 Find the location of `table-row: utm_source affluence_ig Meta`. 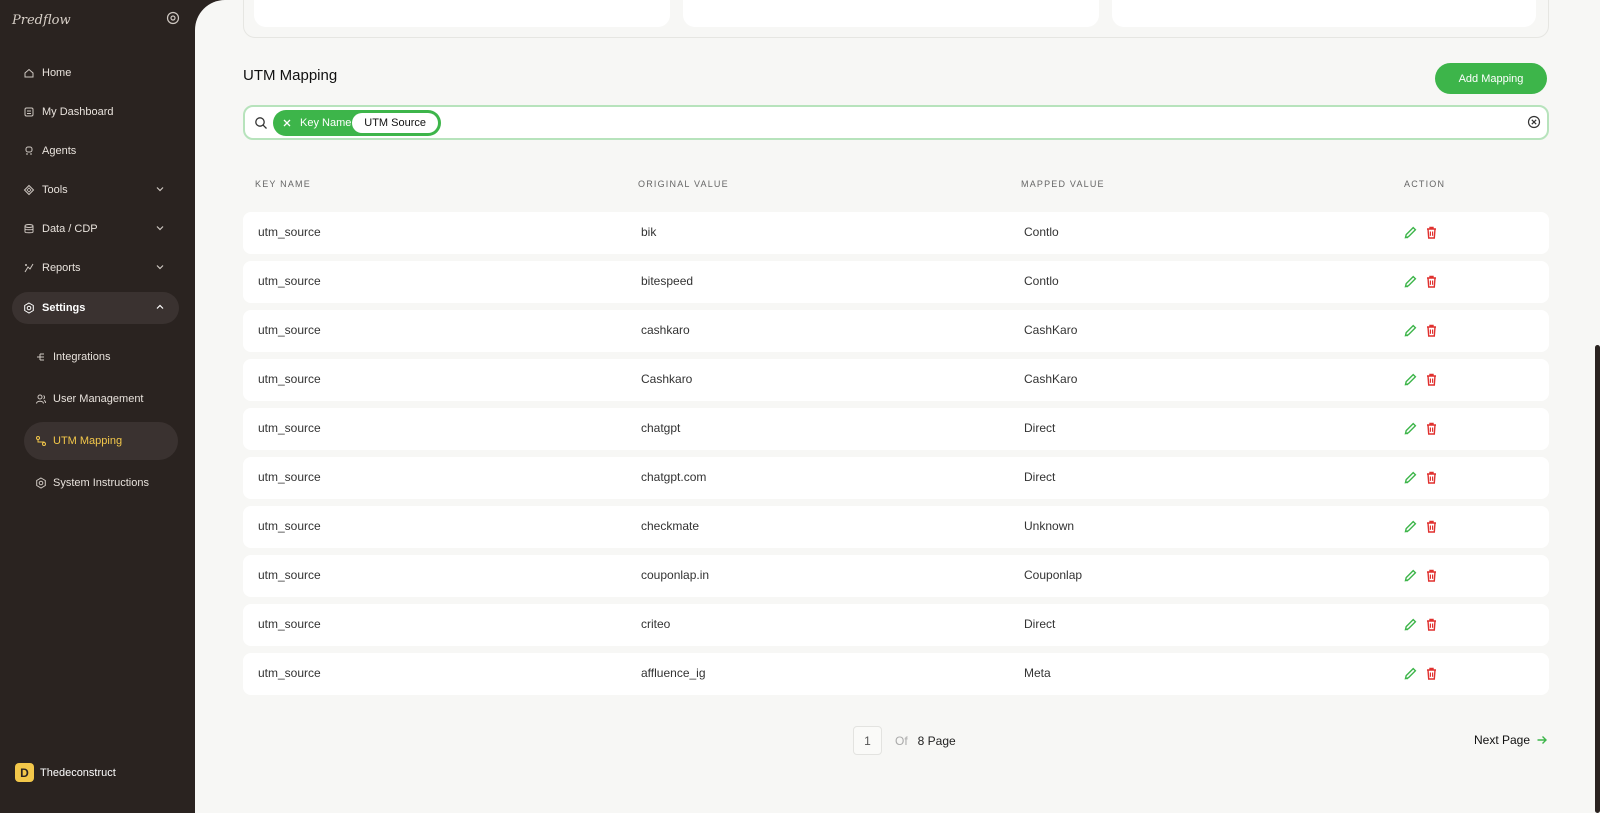

table-row: utm_source affluence_ig Meta is located at coordinates (896, 674).